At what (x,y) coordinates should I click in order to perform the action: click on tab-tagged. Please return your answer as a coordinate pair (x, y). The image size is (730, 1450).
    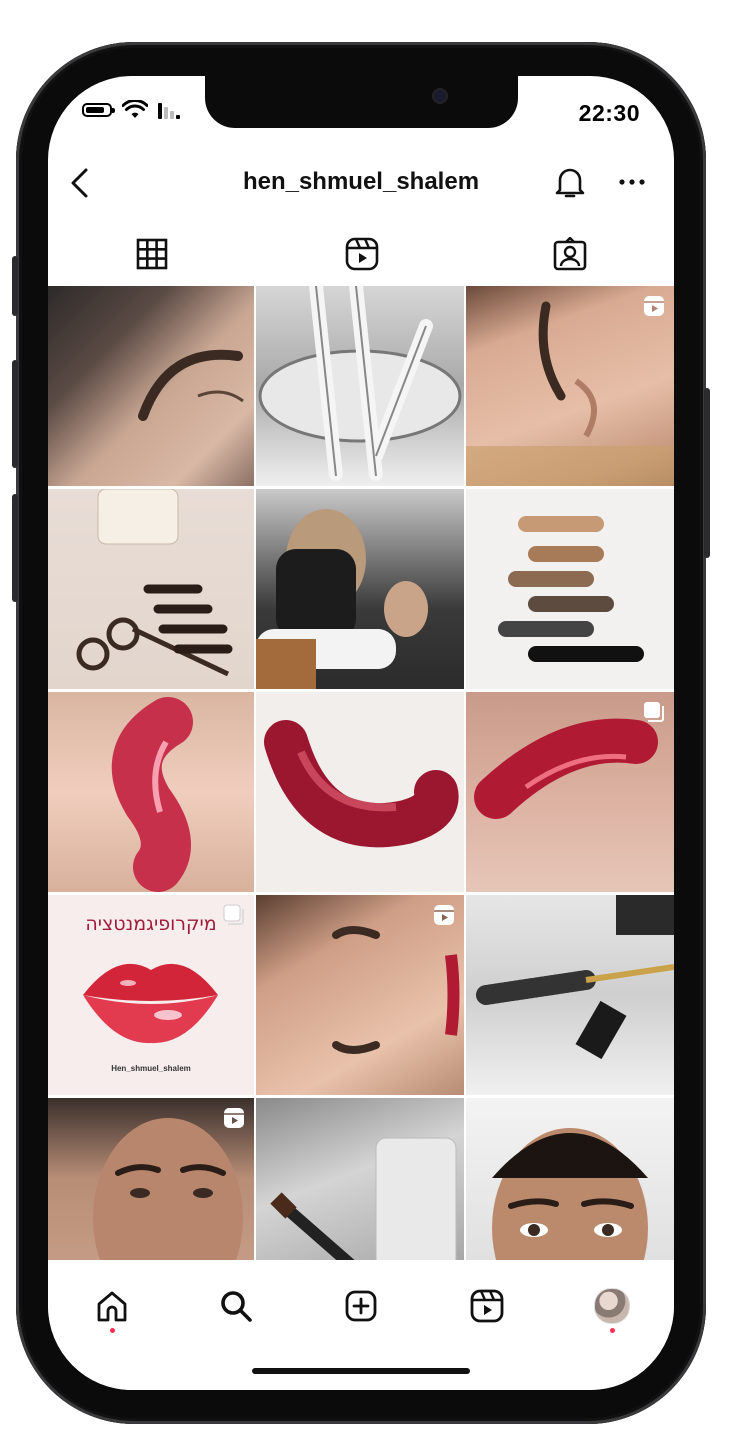
    Looking at the image, I should click on (570, 254).